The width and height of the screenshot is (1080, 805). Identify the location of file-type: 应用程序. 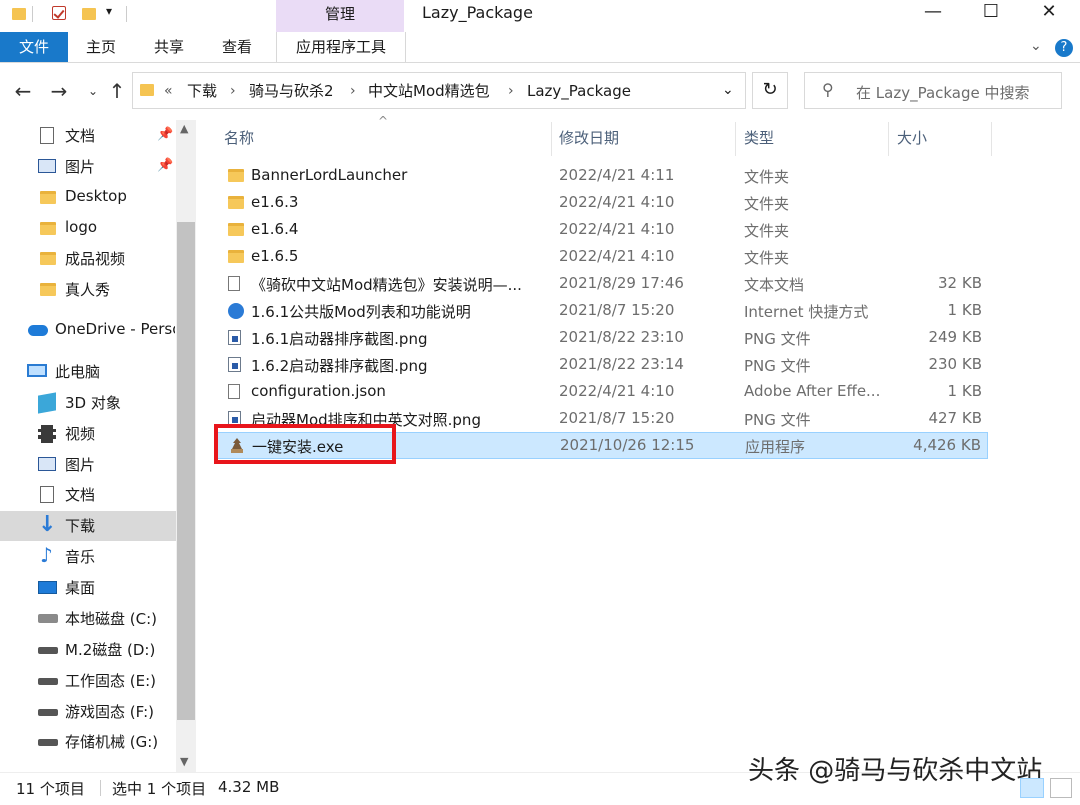
(775, 447).